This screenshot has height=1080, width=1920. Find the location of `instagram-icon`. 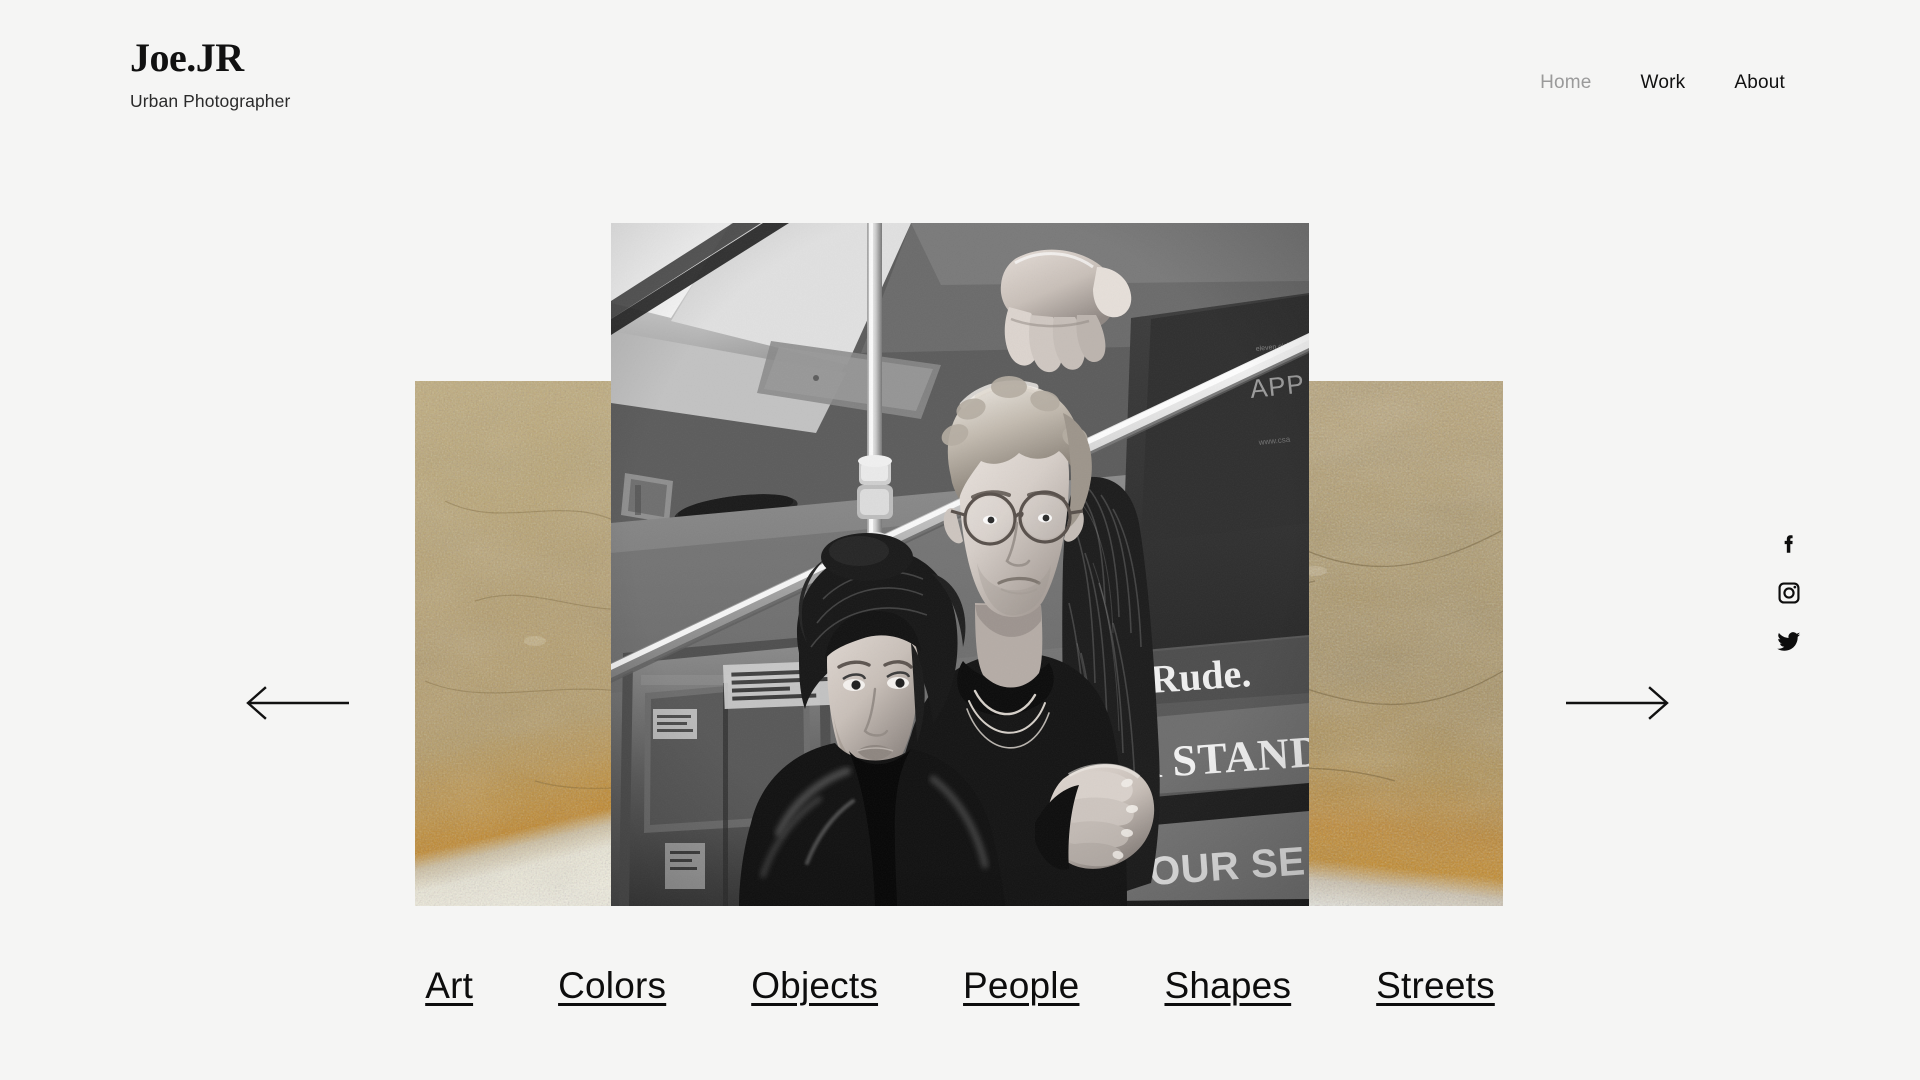

instagram-icon is located at coordinates (1789, 593).